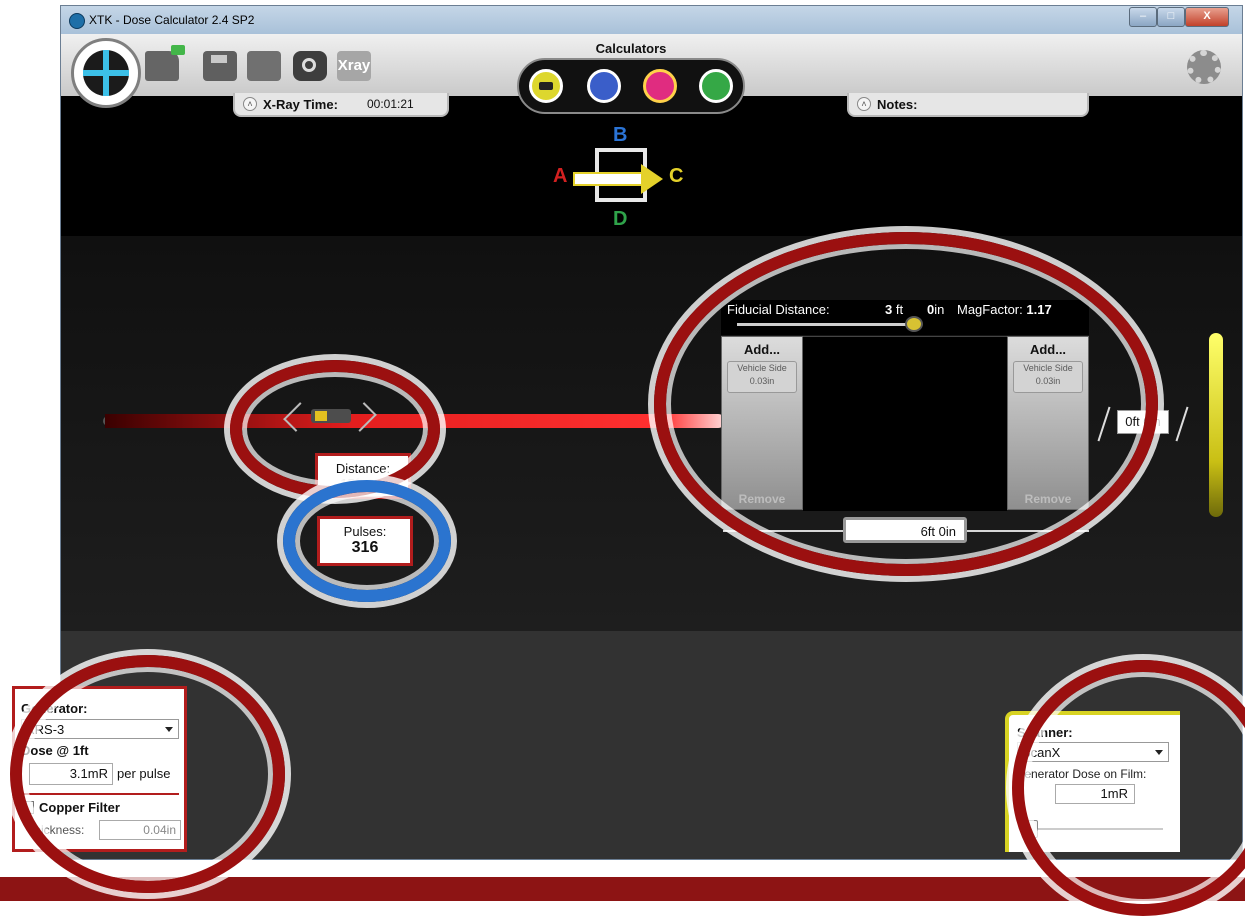 Image resolution: width=1245 pixels, height=916 pixels. I want to click on grid-calc-icon, so click(716, 86).